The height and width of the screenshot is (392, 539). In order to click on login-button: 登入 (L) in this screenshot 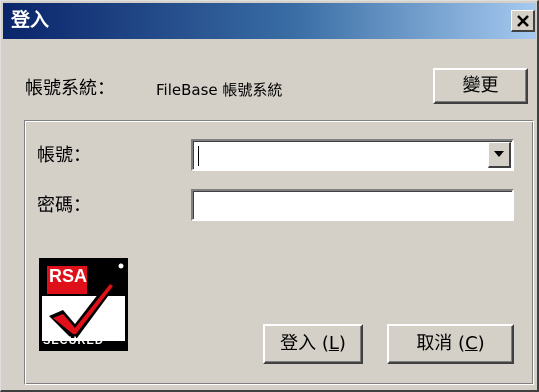, I will do `click(313, 344)`.